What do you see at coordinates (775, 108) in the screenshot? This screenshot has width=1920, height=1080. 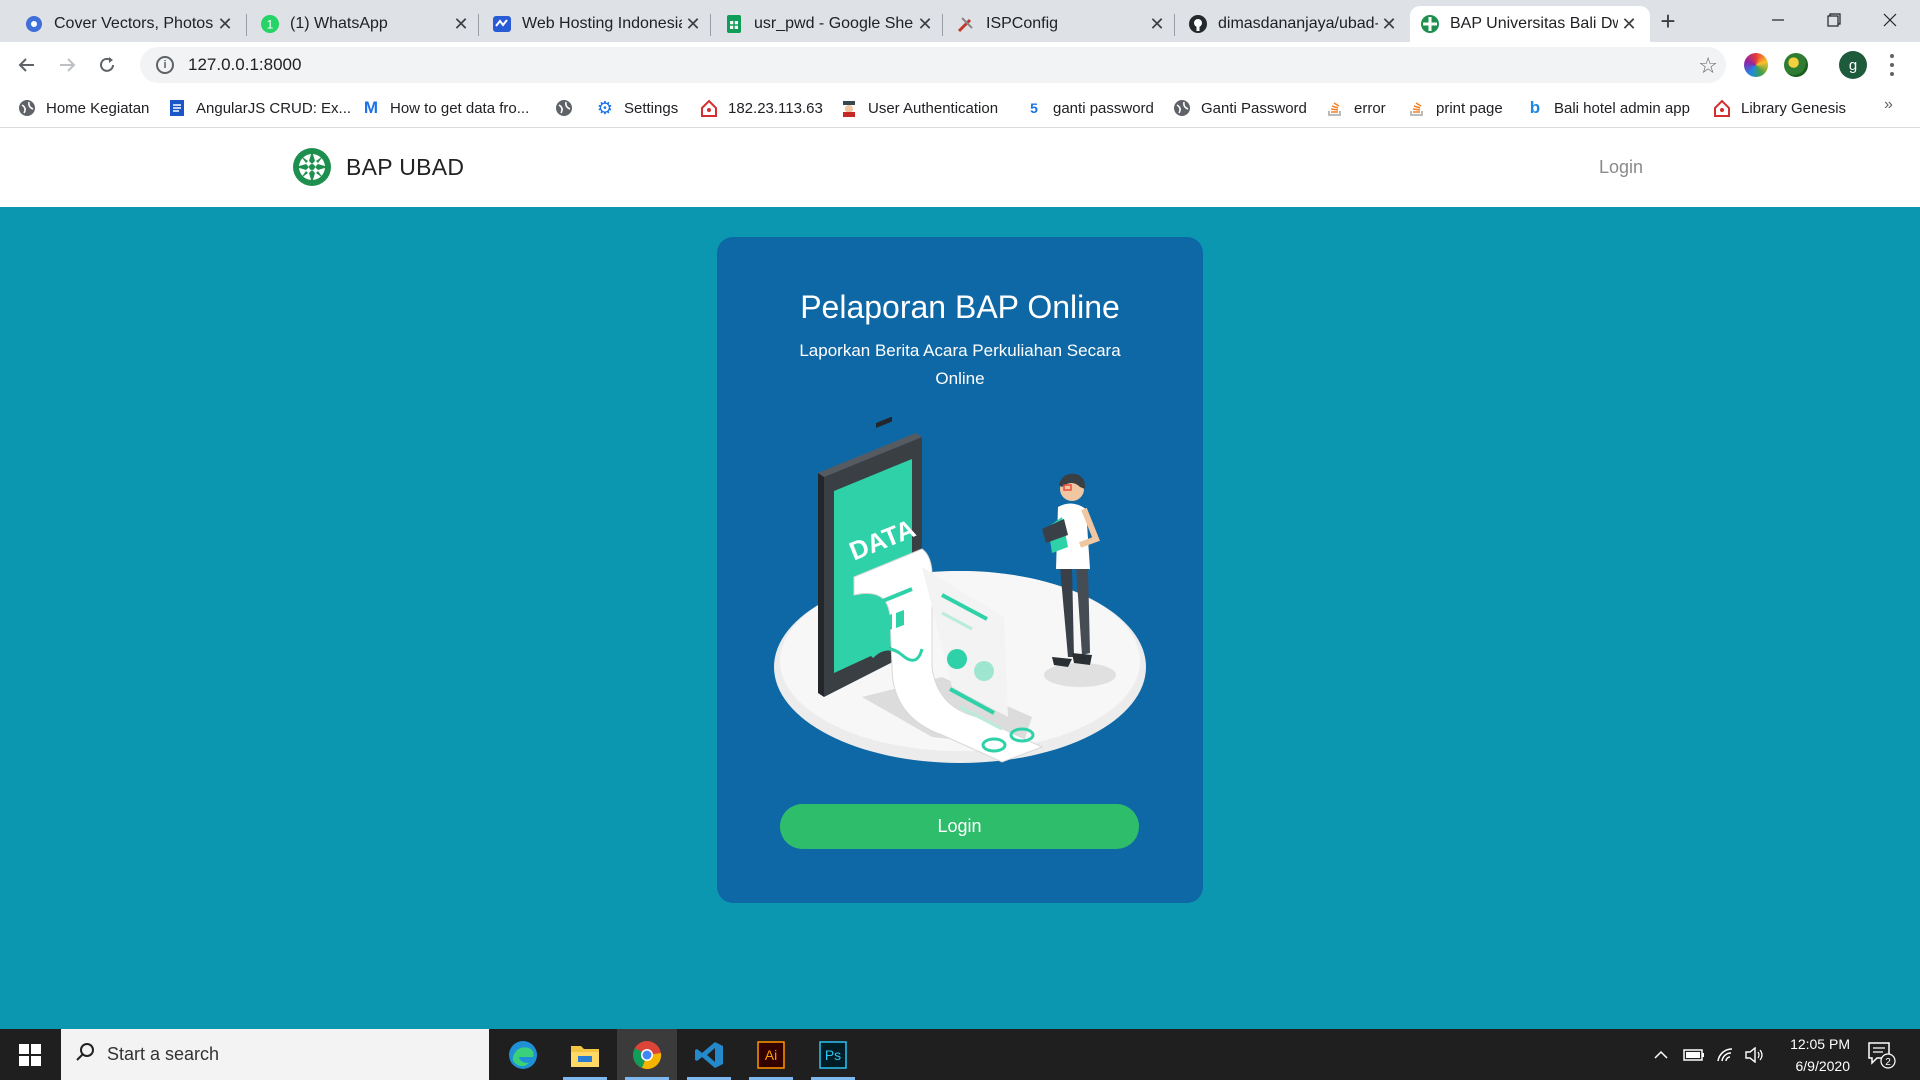 I see `bookmark-label: 182.23.113.63` at bounding box center [775, 108].